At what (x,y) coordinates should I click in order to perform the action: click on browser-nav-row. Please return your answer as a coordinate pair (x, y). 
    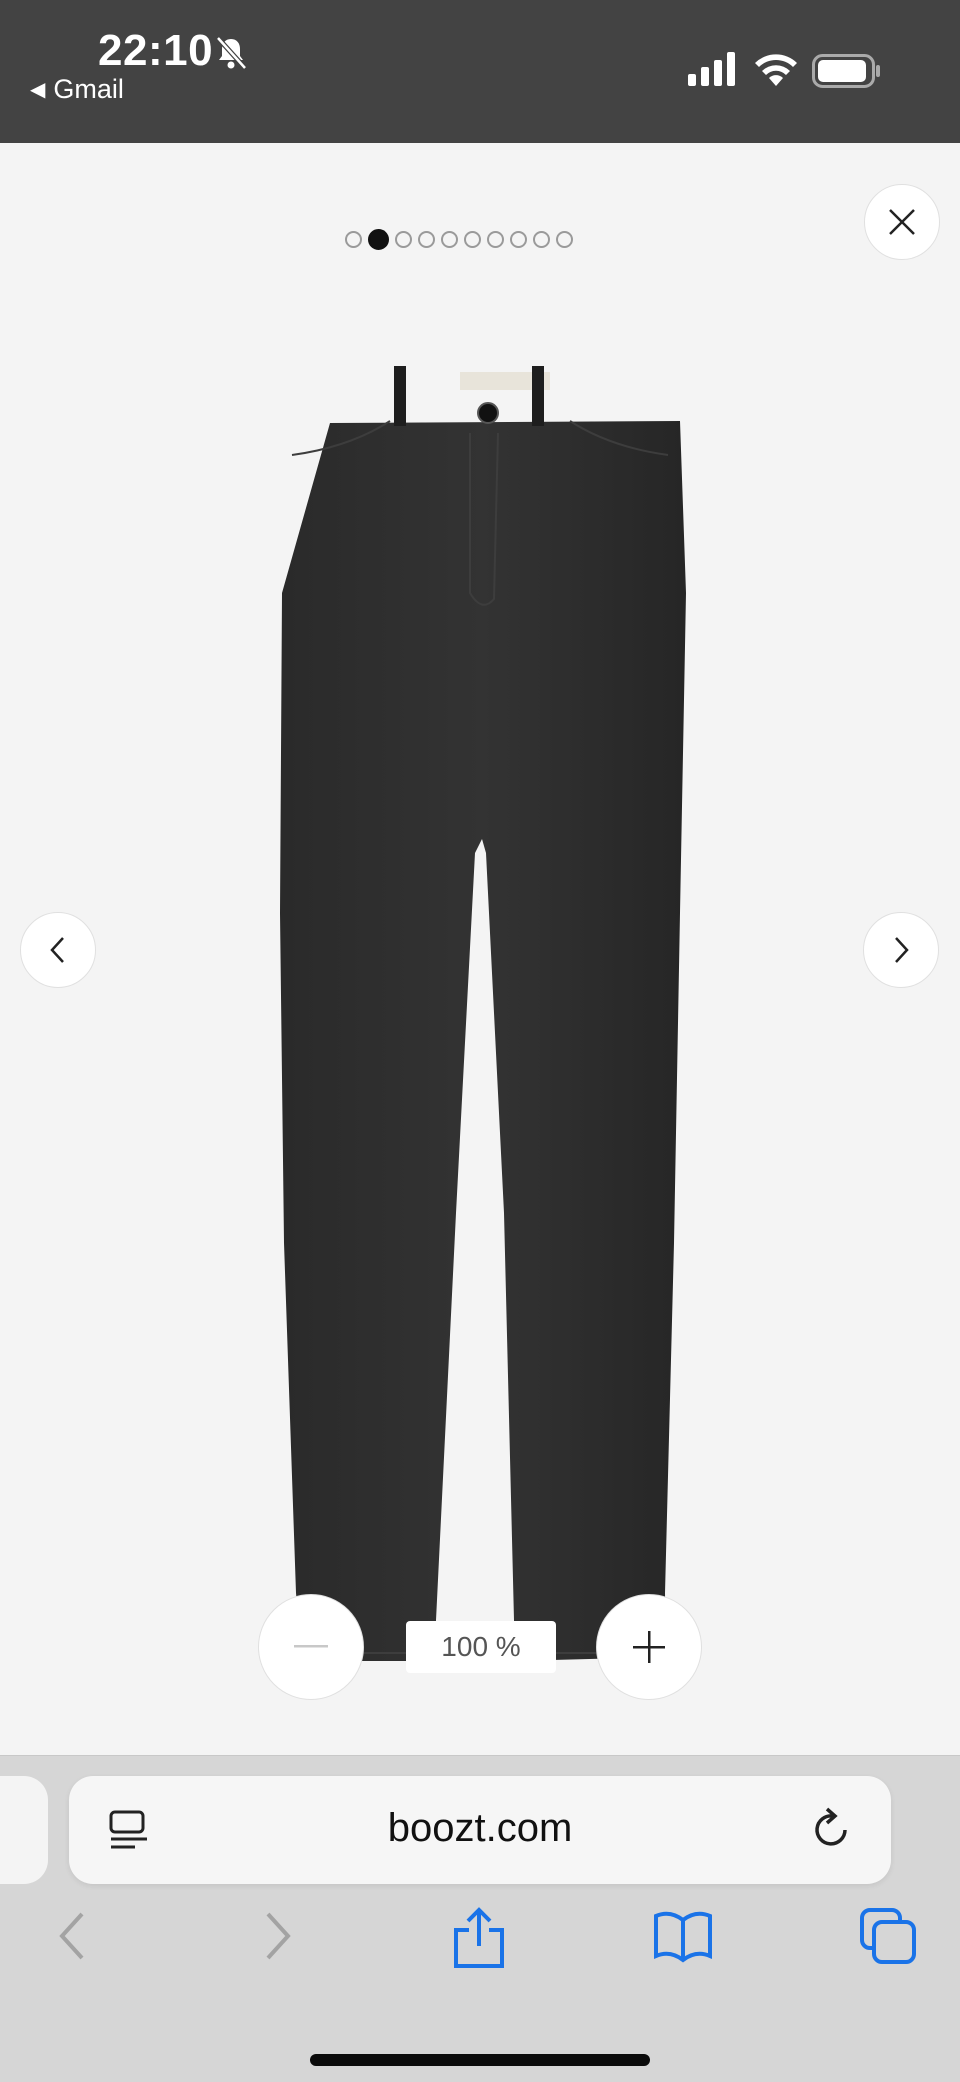
    Looking at the image, I should click on (480, 1946).